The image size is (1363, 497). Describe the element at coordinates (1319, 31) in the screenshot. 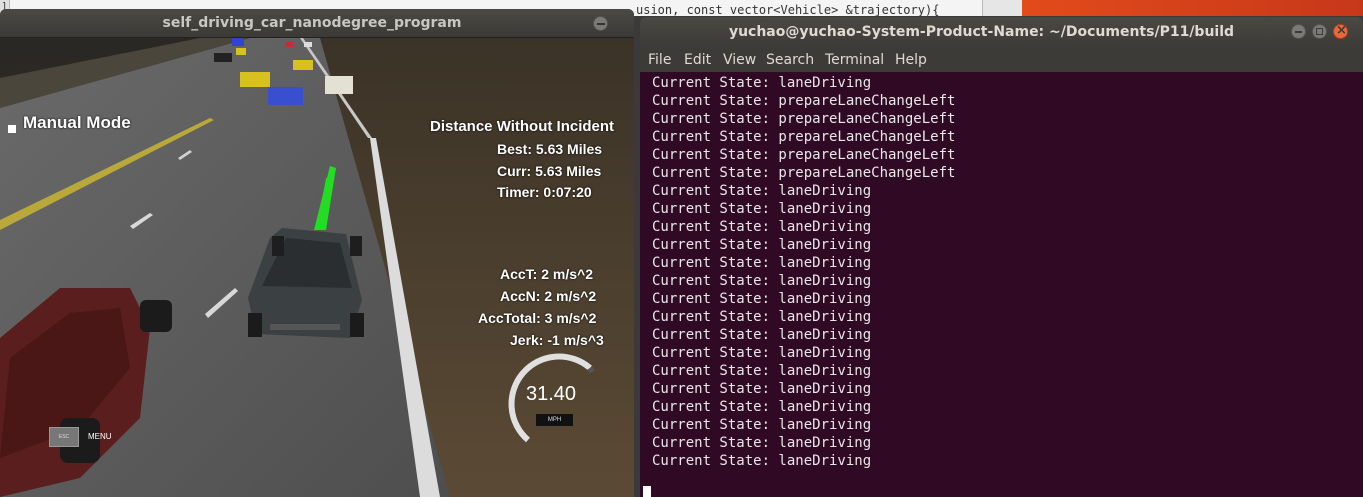

I see `maximize-button` at that location.